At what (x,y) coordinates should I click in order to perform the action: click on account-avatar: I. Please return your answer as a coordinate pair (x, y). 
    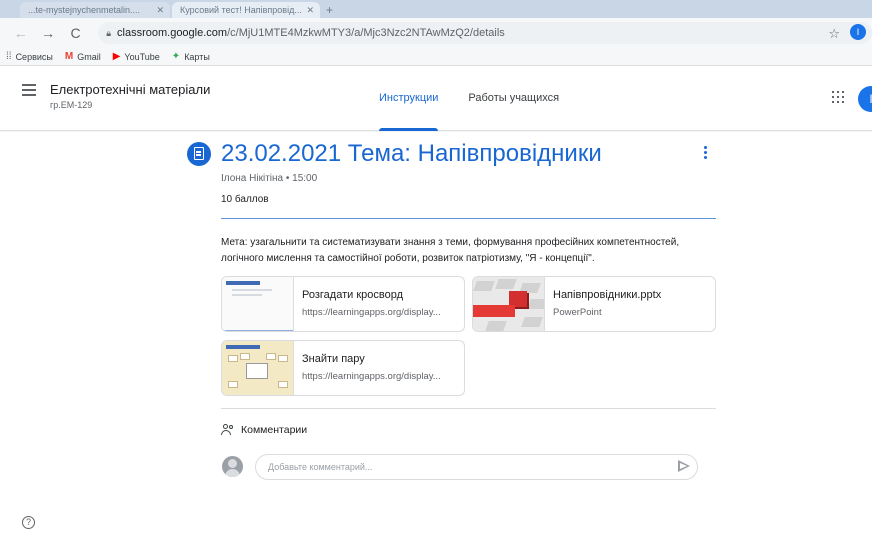
    Looking at the image, I should click on (865, 99).